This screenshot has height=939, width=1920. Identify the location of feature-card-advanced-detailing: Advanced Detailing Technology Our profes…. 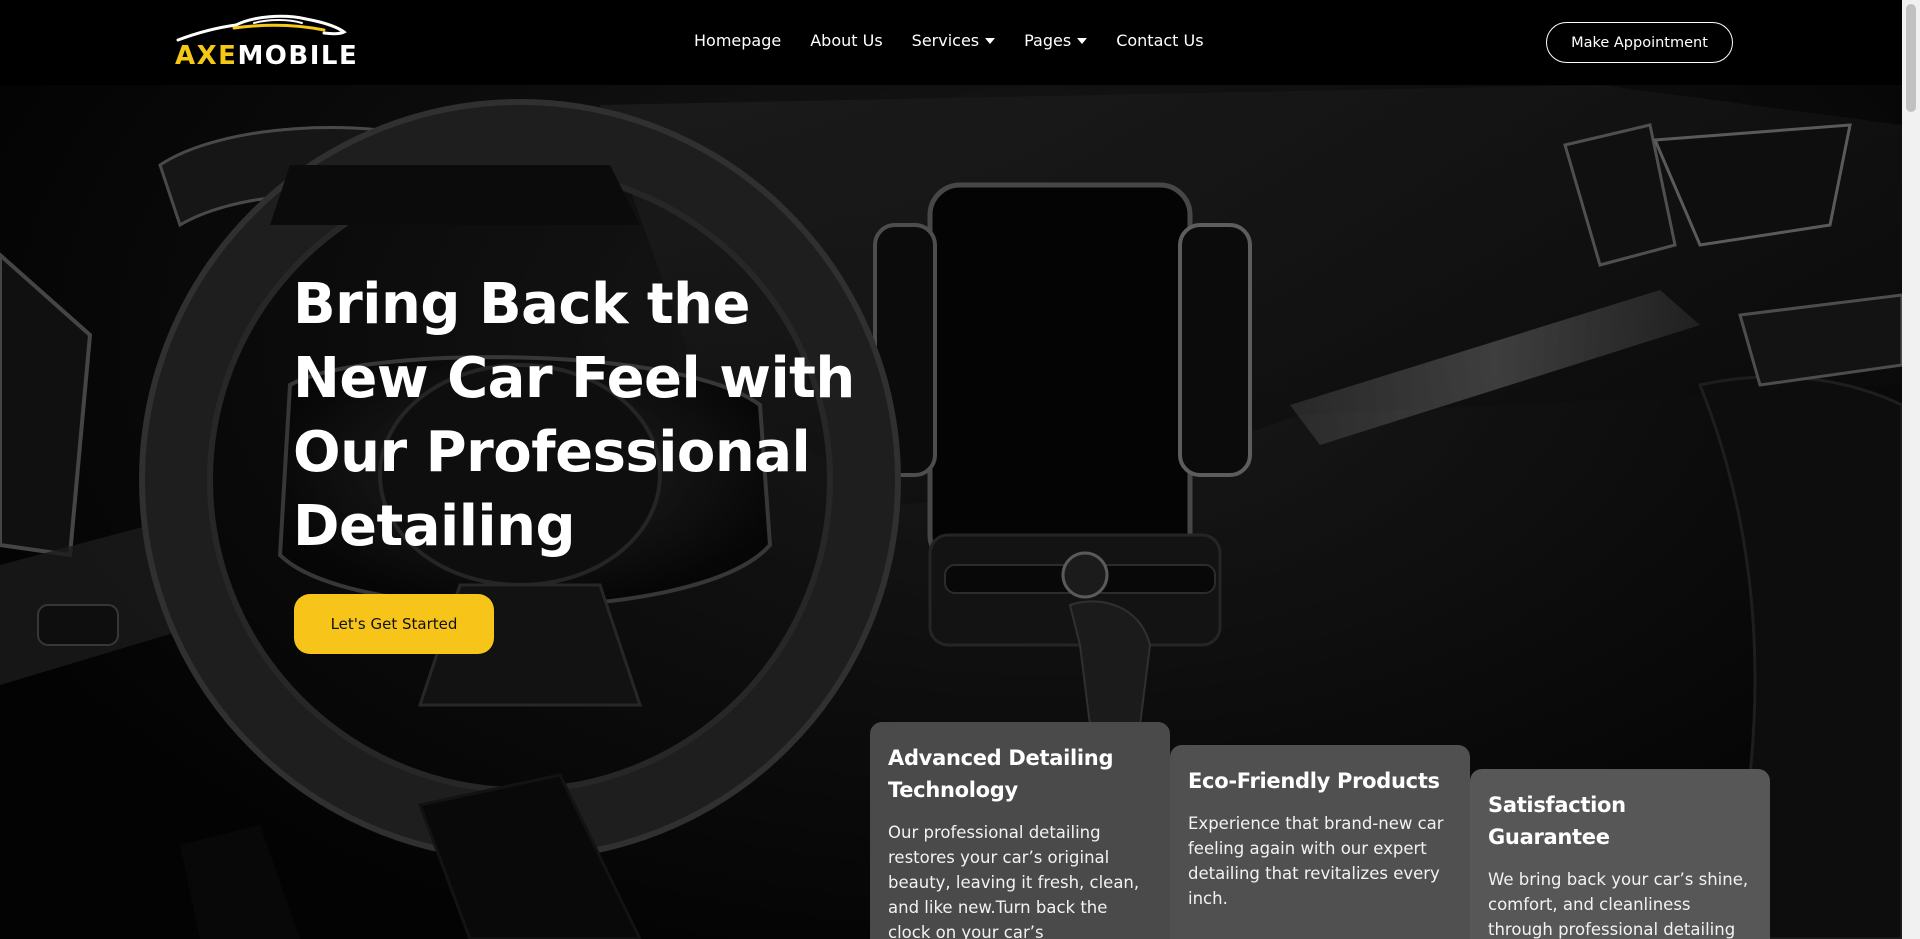
(1020, 830).